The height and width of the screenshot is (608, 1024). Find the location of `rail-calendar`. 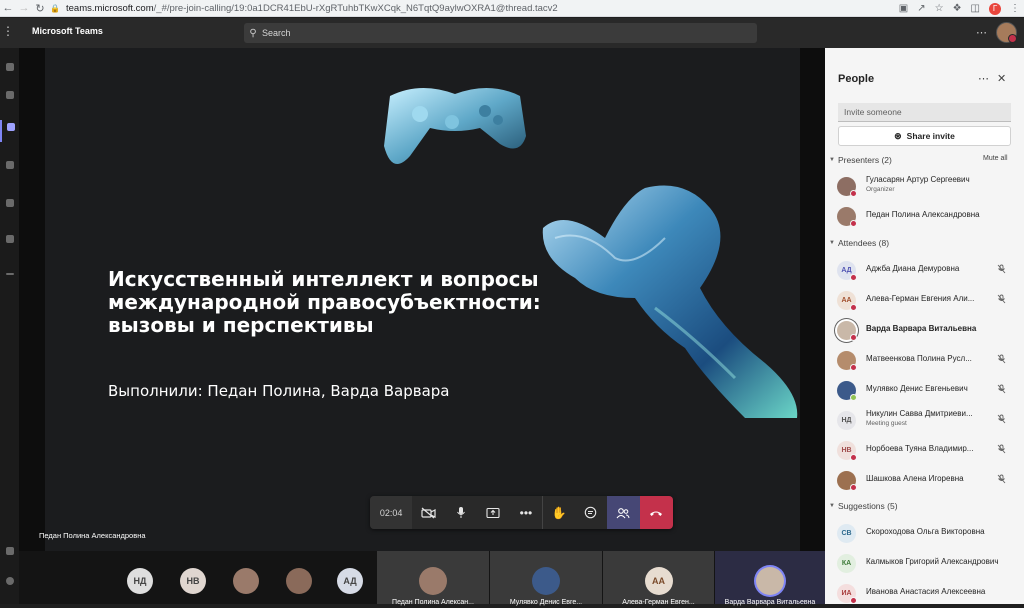

rail-calendar is located at coordinates (9, 207).